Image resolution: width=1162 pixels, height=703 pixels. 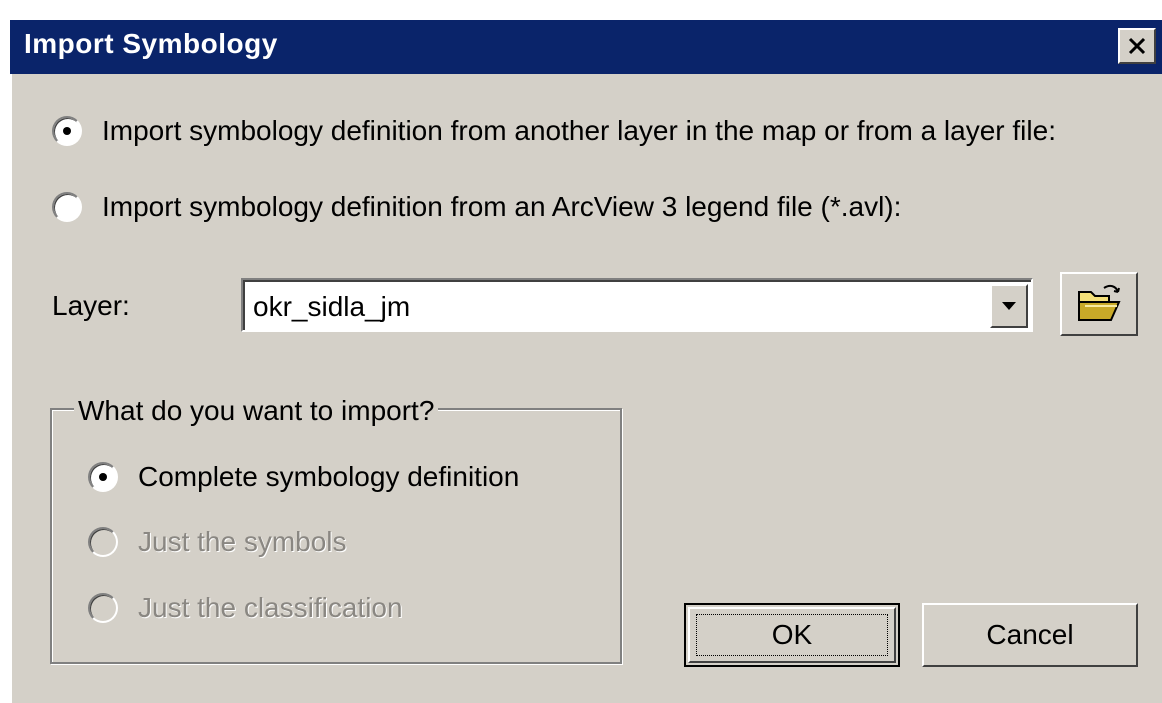 What do you see at coordinates (67, 131) in the screenshot?
I see `source-layer-radio` at bounding box center [67, 131].